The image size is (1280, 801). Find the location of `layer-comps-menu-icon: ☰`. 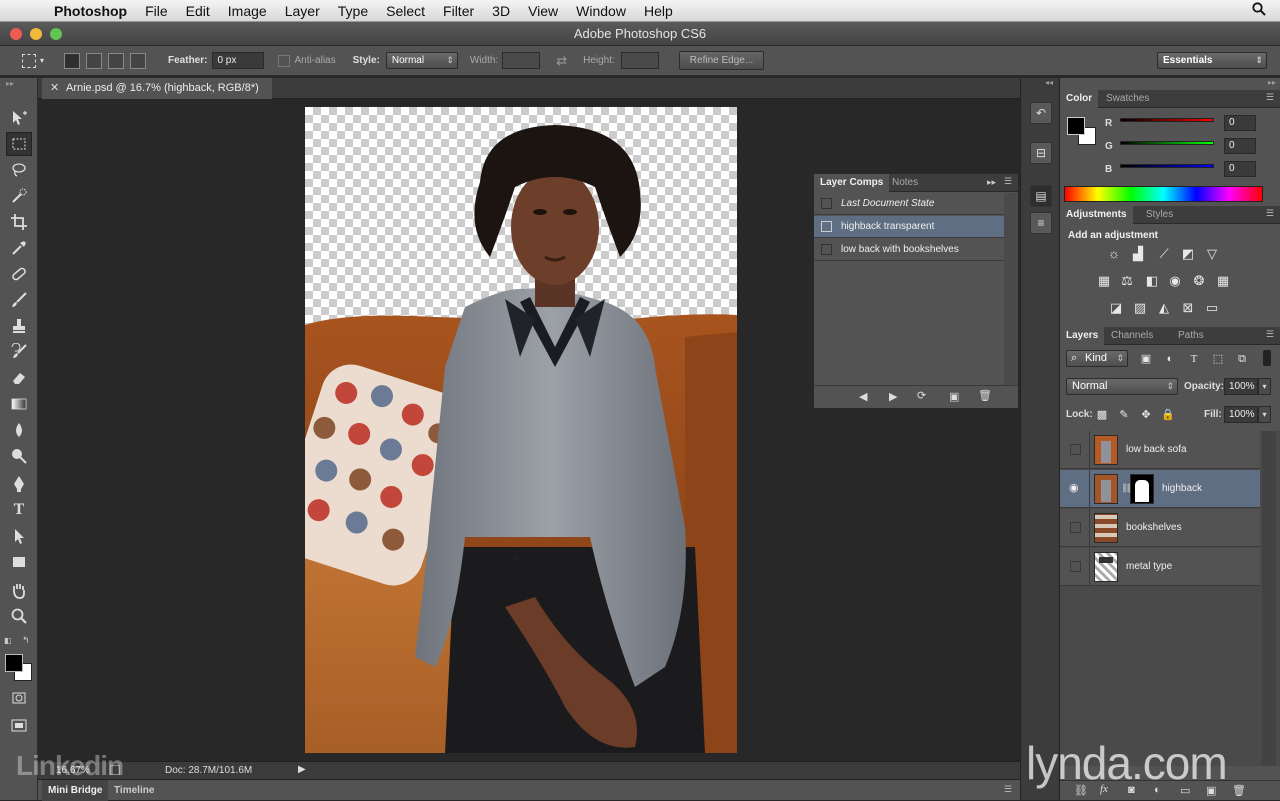

layer-comps-menu-icon: ☰ is located at coordinates (1008, 181).